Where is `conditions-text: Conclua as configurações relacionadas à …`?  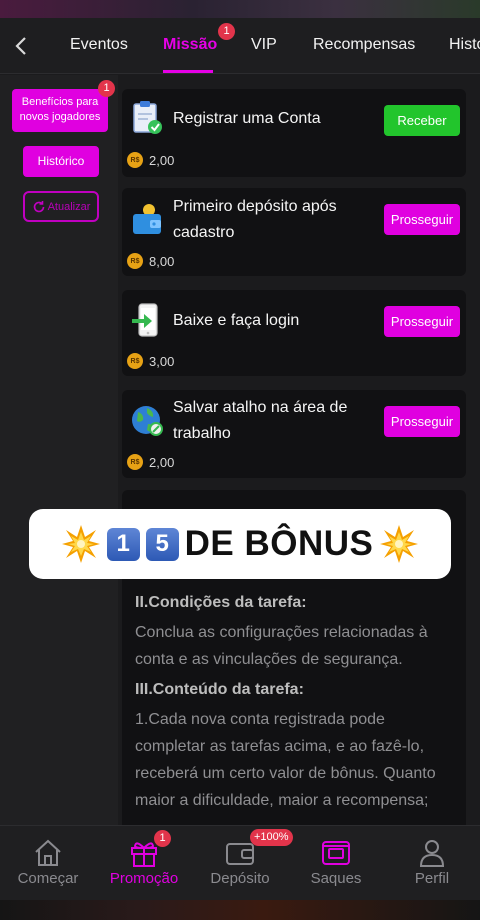
conditions-text: Conclua as configurações relacionadas à … is located at coordinates (281, 646).